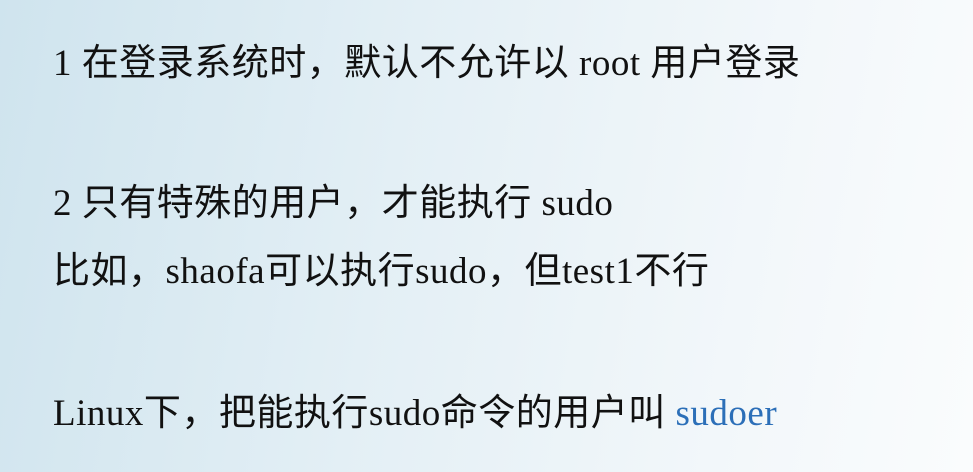 The height and width of the screenshot is (472, 973). What do you see at coordinates (381, 271) in the screenshot?
I see `example-text: 比如，shaofa可以执行sudo，但test1不行` at bounding box center [381, 271].